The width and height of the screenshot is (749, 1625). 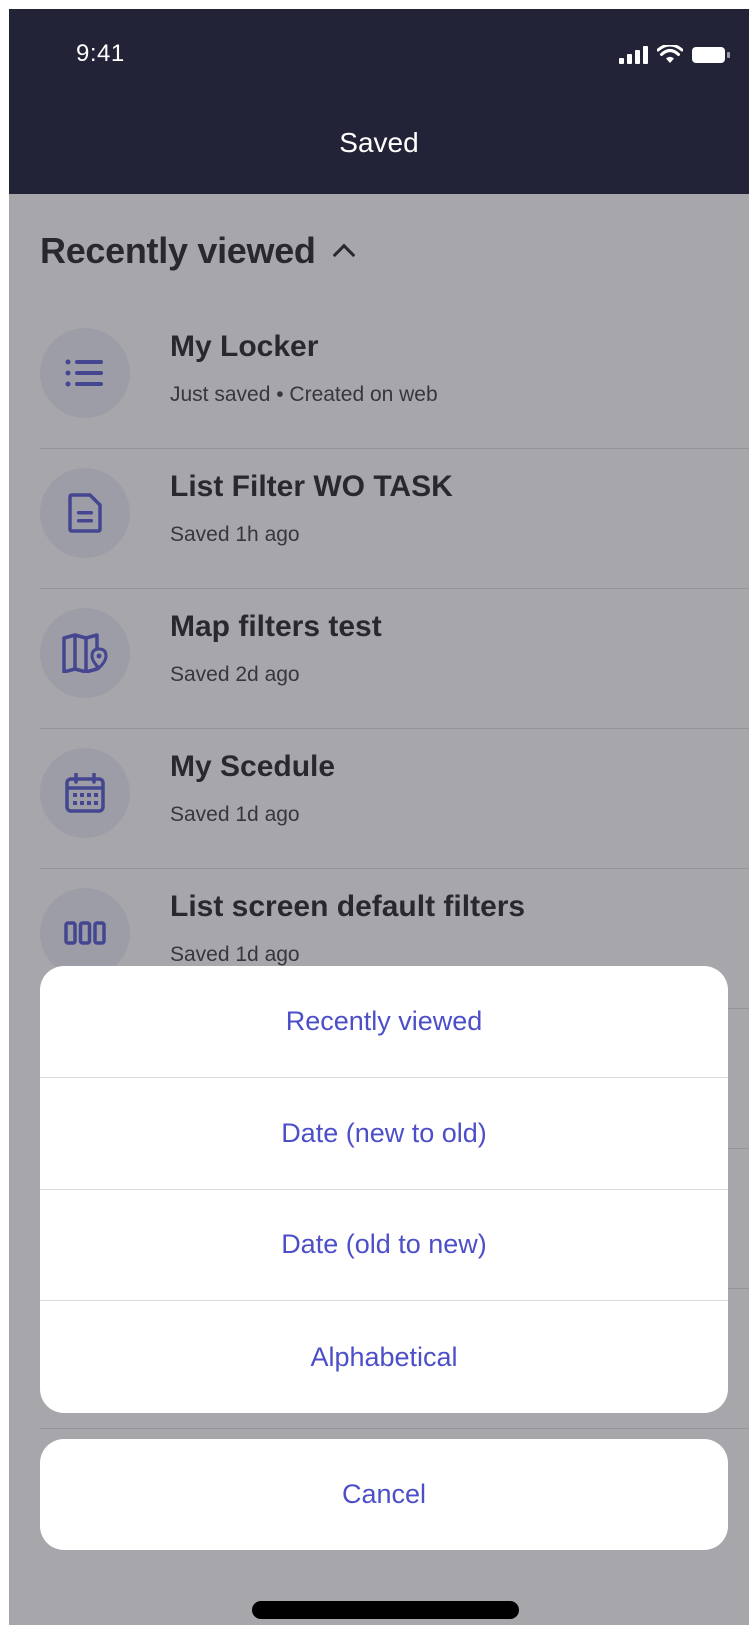 I want to click on sort-option-alphabetical: Alphabetical, so click(x=384, y=1357).